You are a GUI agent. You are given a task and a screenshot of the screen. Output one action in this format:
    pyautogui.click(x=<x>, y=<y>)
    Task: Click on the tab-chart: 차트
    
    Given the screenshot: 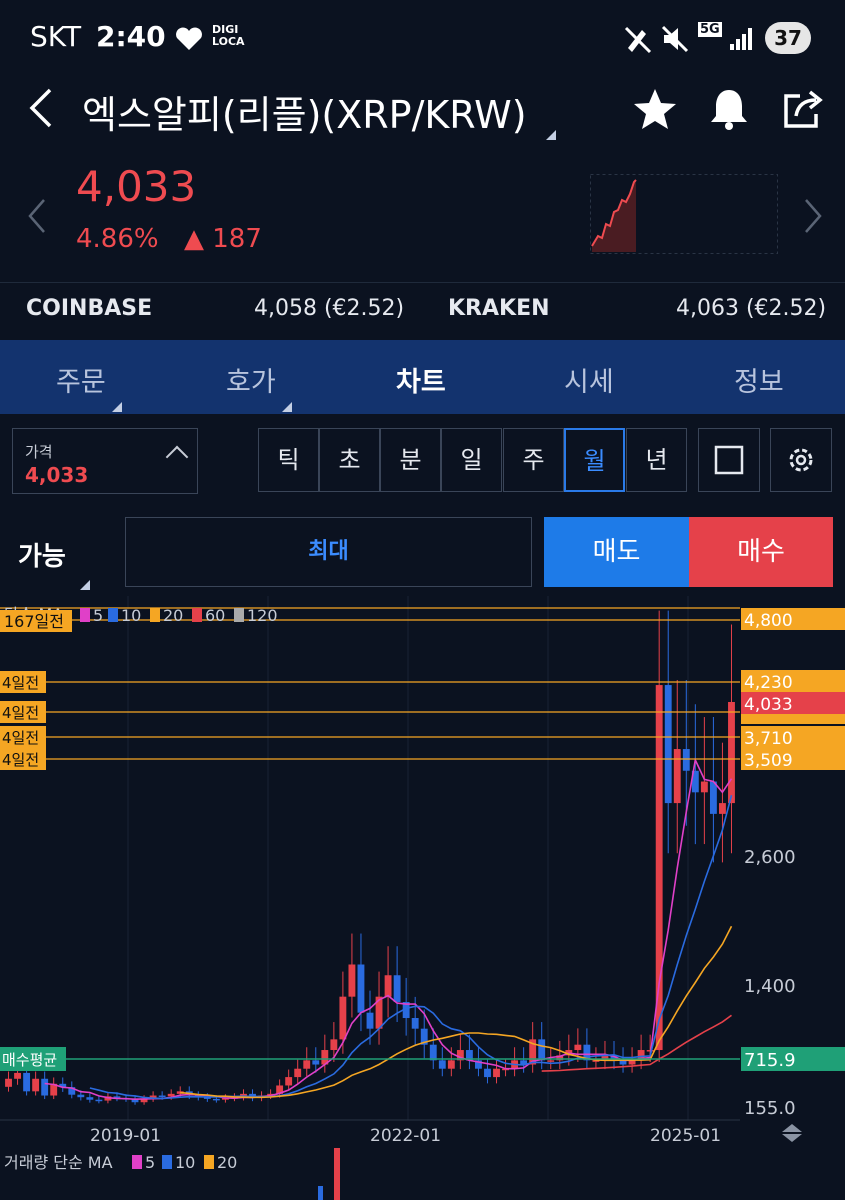 What is the action you would take?
    pyautogui.click(x=421, y=379)
    